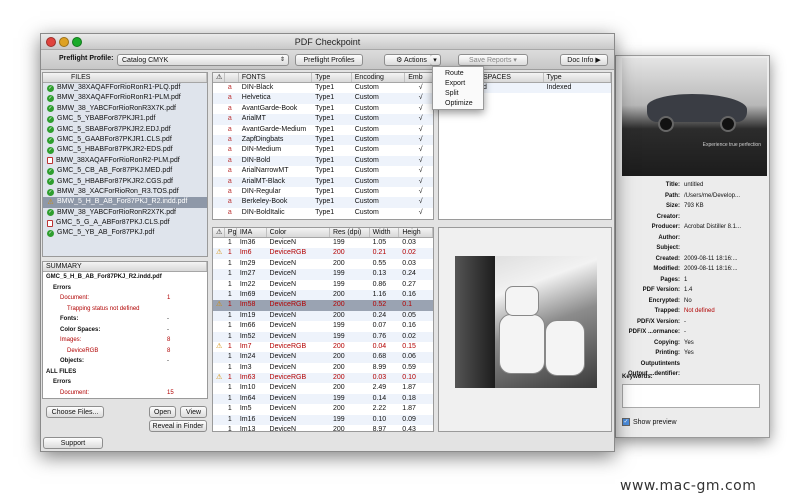  I want to click on font-row: a ArialMT-Black Type1 Custom √, so click(323, 181).